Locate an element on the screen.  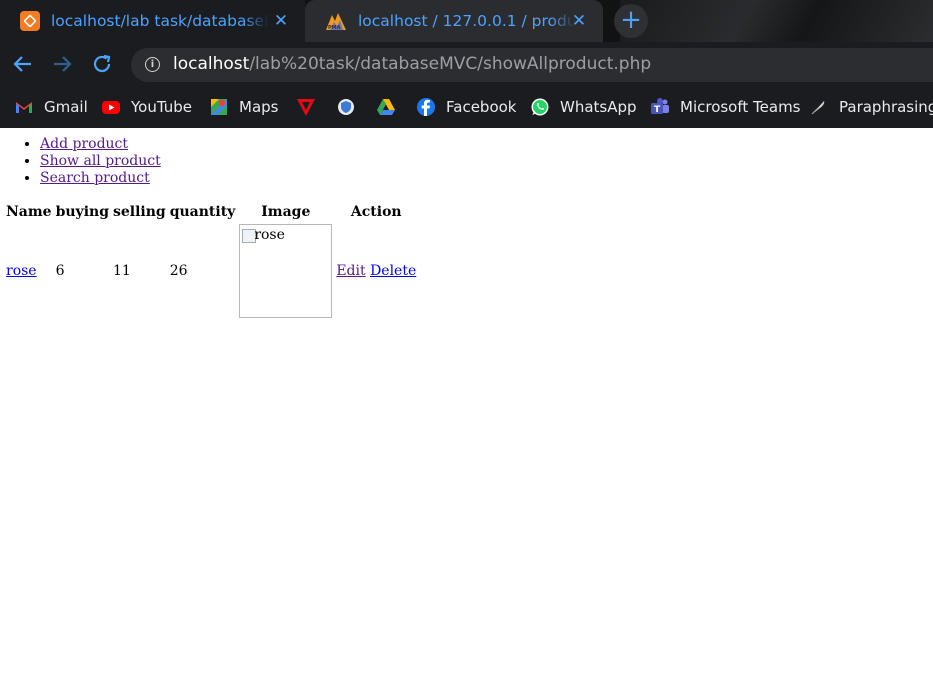
bookmark-maps: Maps is located at coordinates (243, 107).